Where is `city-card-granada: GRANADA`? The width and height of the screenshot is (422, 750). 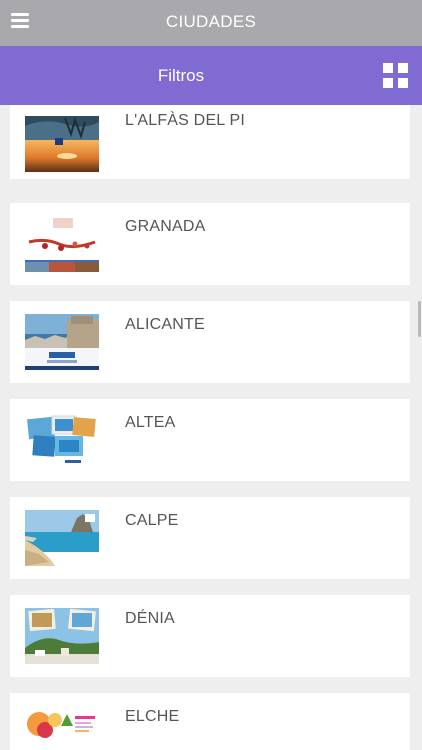 city-card-granada: GRANADA is located at coordinates (210, 244).